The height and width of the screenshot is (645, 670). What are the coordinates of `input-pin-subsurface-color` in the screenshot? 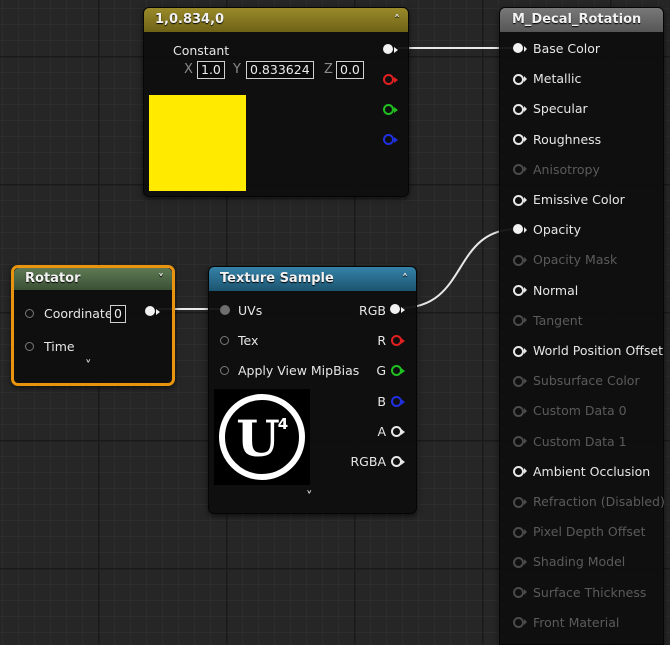 It's located at (518, 381).